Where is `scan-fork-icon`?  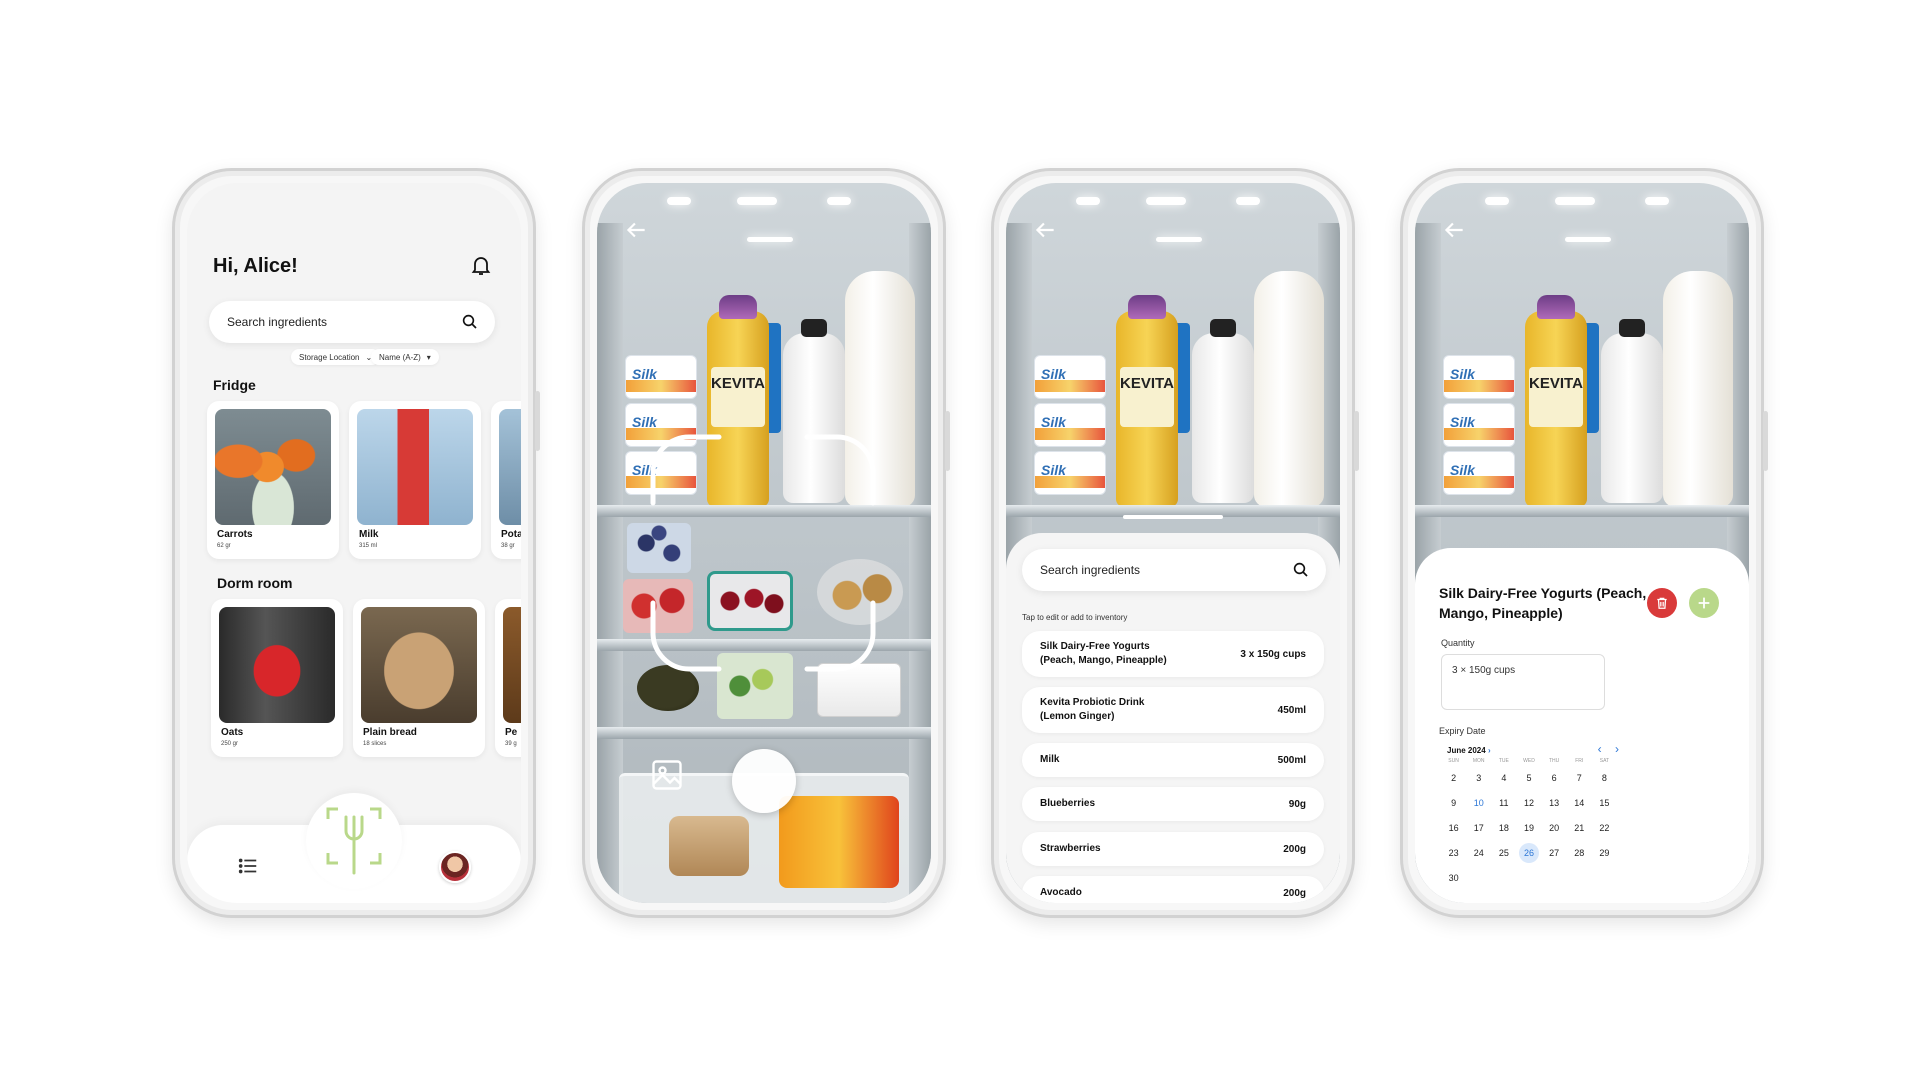 scan-fork-icon is located at coordinates (354, 841).